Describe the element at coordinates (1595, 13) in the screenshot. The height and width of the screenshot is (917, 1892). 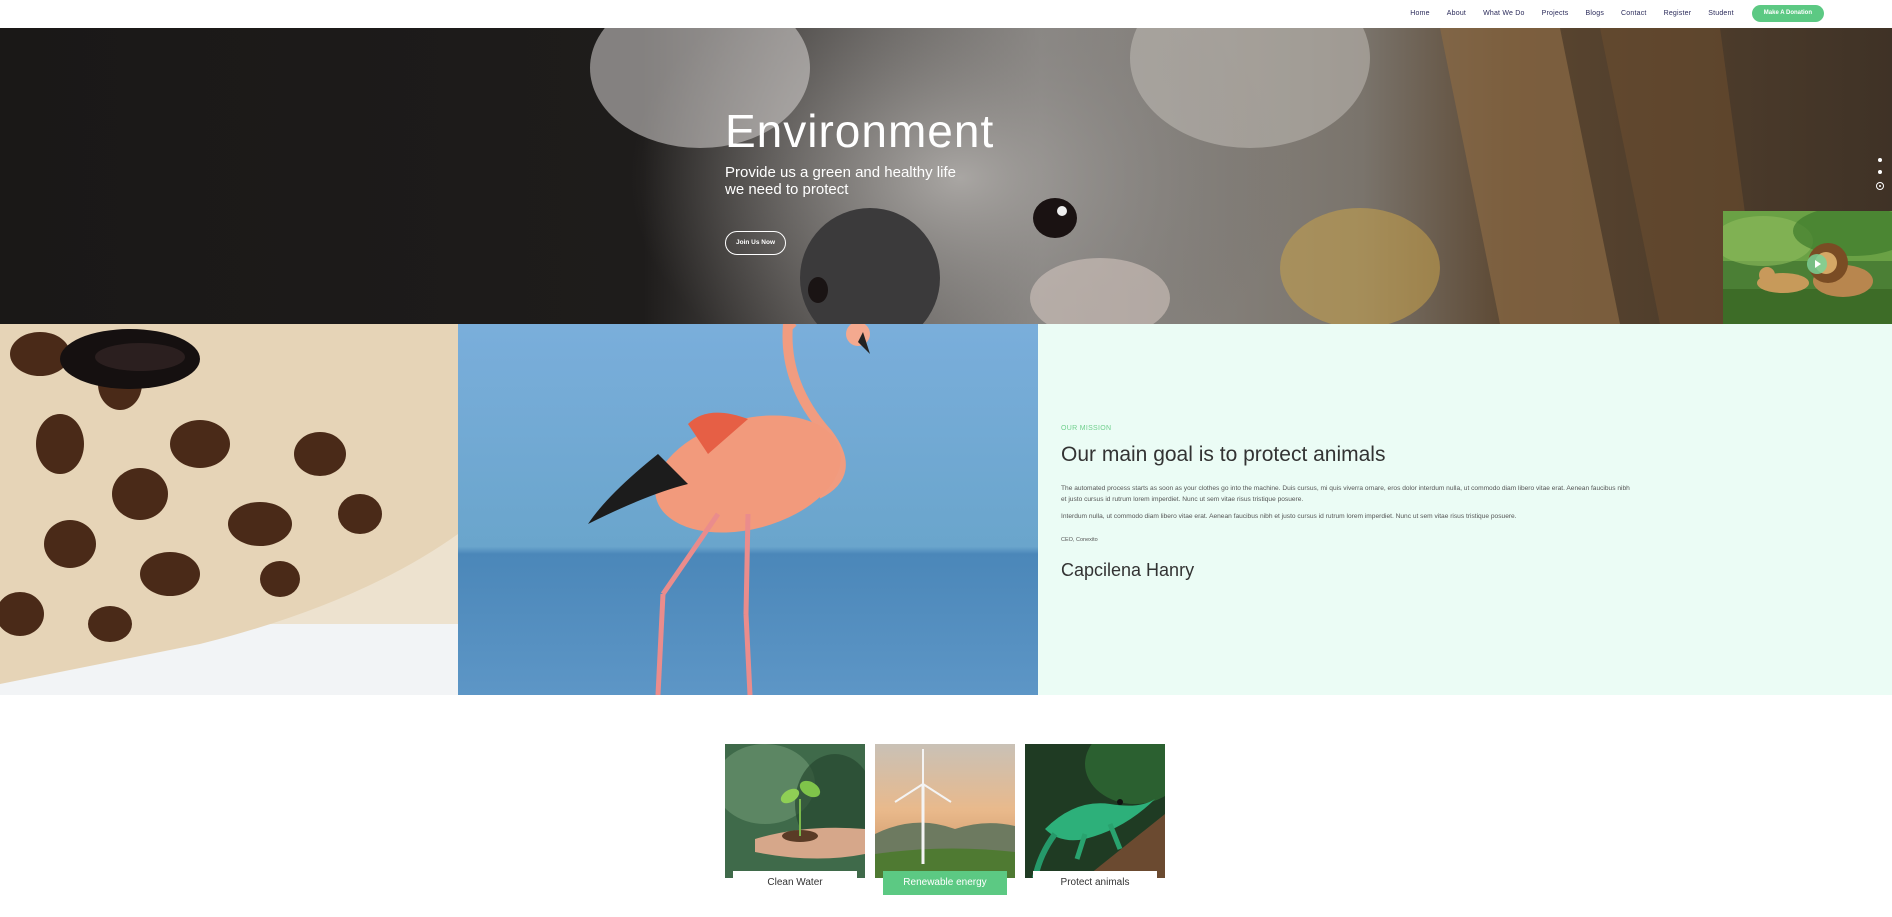
I see `nav-blogs: Blogs` at that location.